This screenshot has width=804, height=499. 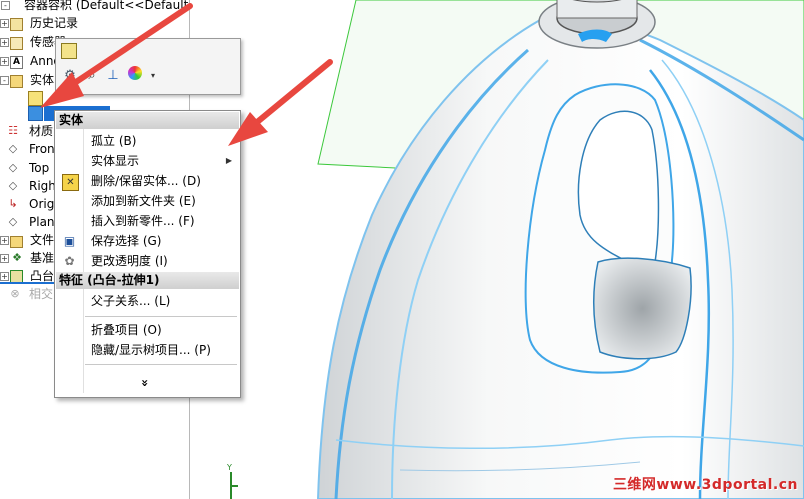 What do you see at coordinates (16, 24) in the screenshot?
I see `history-icon` at bounding box center [16, 24].